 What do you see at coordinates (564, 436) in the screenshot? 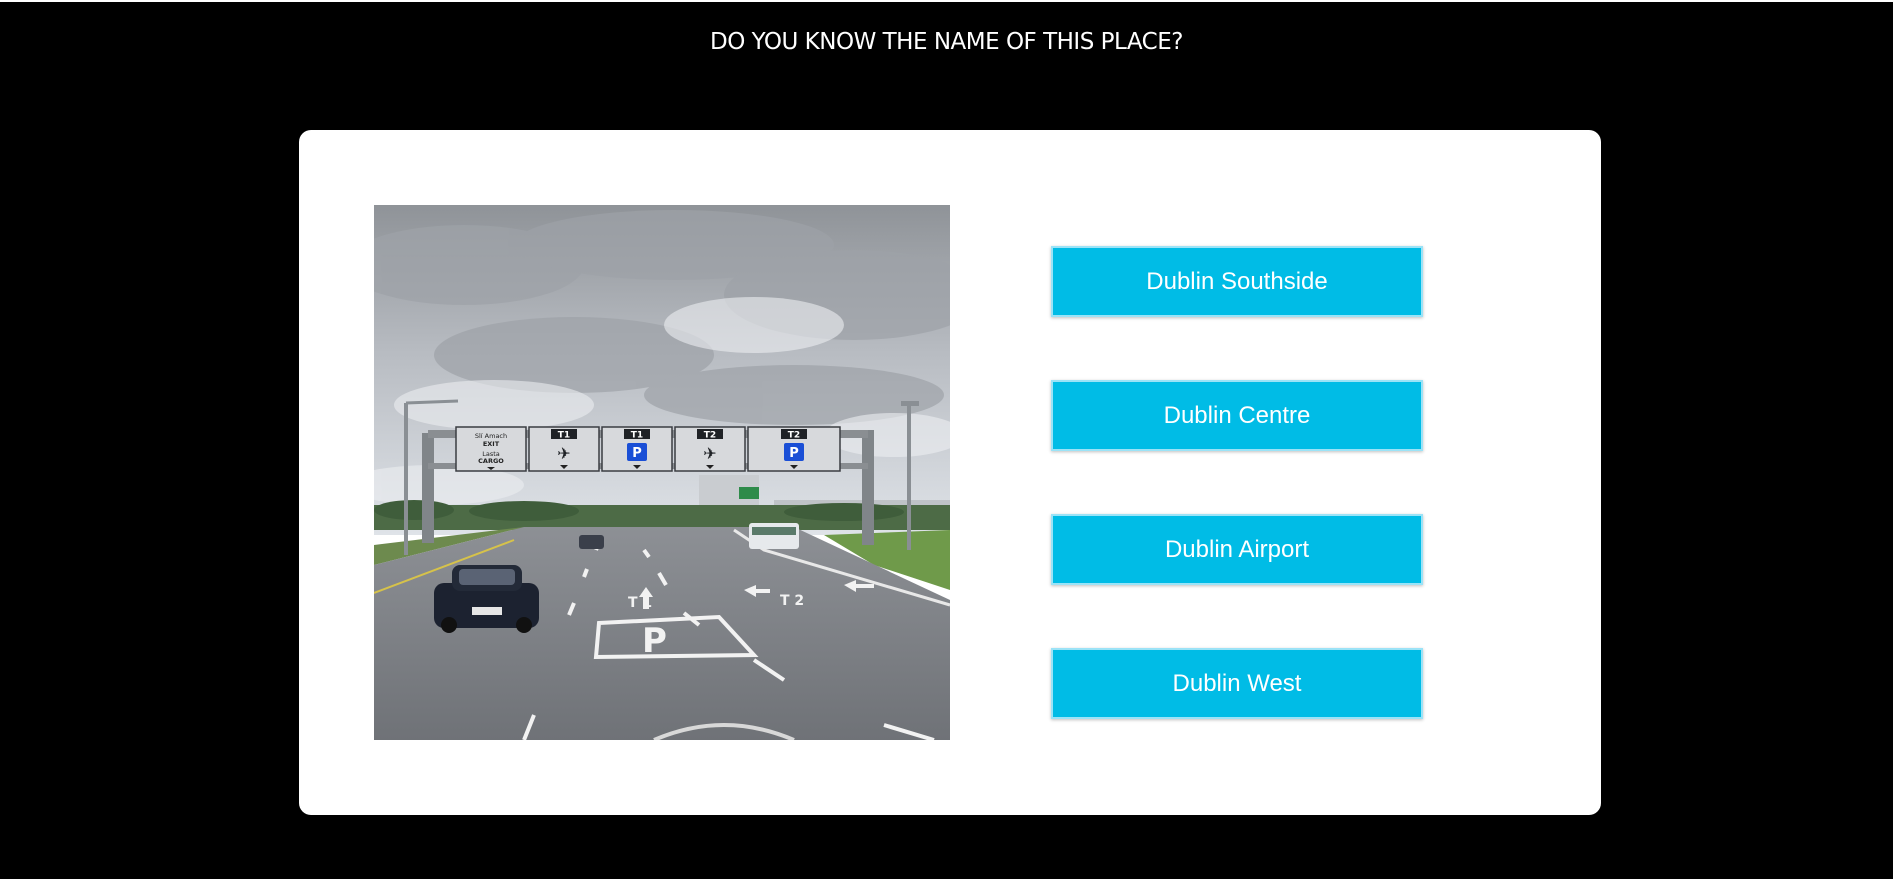
I see `sign-t1-terminal: T1` at bounding box center [564, 436].